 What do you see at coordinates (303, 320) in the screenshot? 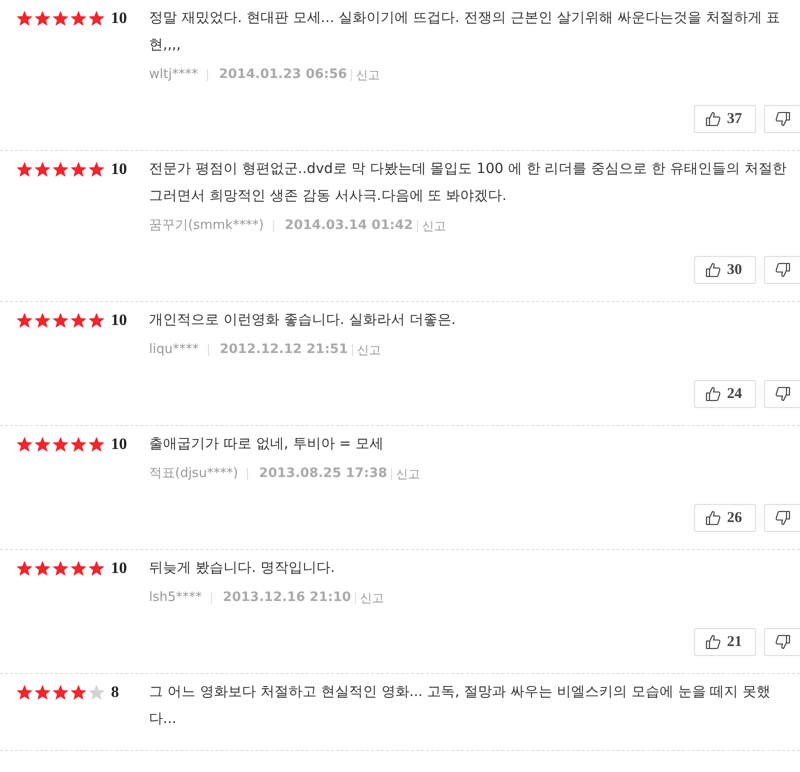
I see `review-text: 개인적으로 이런영화 좋습니다. 실화라서 더좋은.` at bounding box center [303, 320].